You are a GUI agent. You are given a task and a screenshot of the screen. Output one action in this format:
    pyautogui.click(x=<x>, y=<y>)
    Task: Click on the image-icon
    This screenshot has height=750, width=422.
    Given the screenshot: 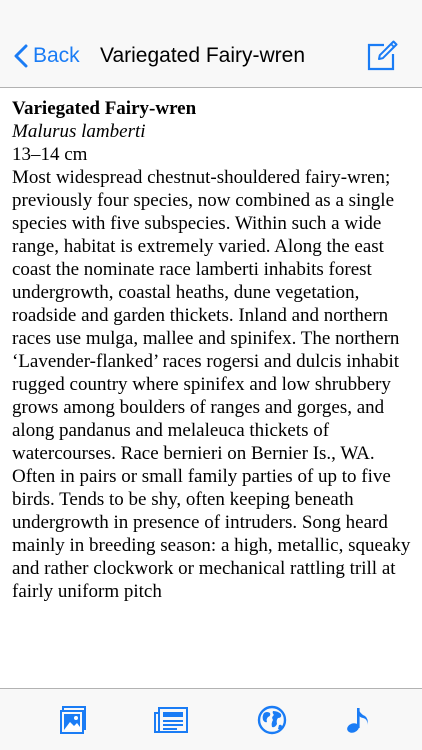 What is the action you would take?
    pyautogui.click(x=73, y=720)
    